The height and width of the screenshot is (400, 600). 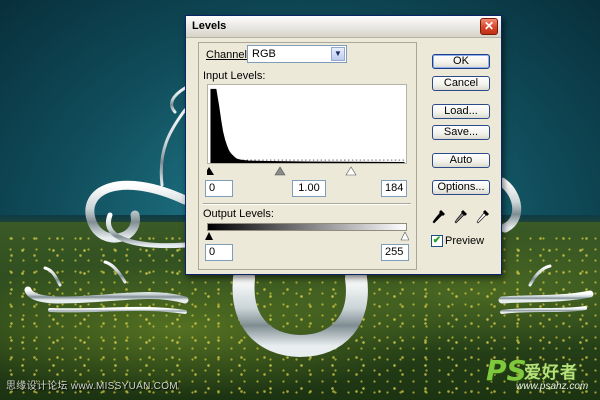 I want to click on auto-button: Auto, so click(x=461, y=160).